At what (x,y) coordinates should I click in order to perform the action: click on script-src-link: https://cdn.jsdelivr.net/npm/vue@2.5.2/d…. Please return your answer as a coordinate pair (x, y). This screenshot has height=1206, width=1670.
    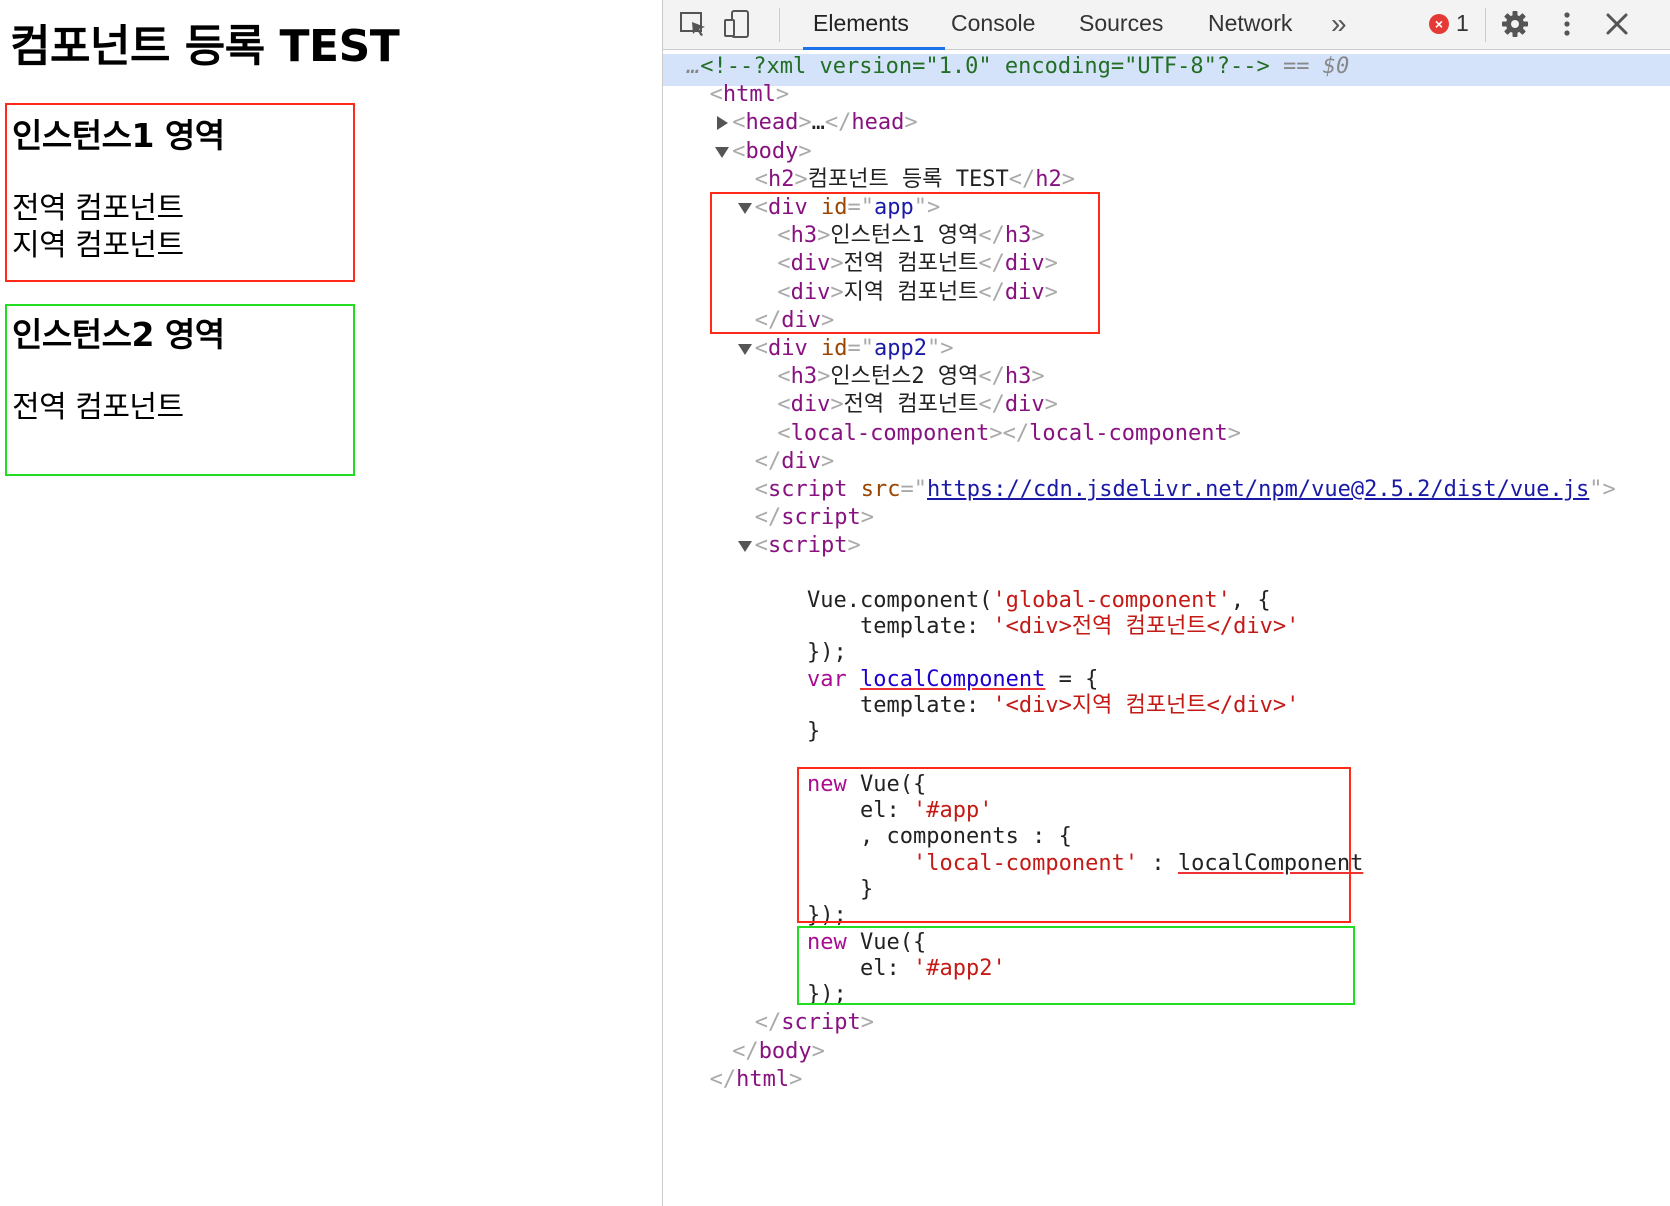
    Looking at the image, I should click on (1258, 489).